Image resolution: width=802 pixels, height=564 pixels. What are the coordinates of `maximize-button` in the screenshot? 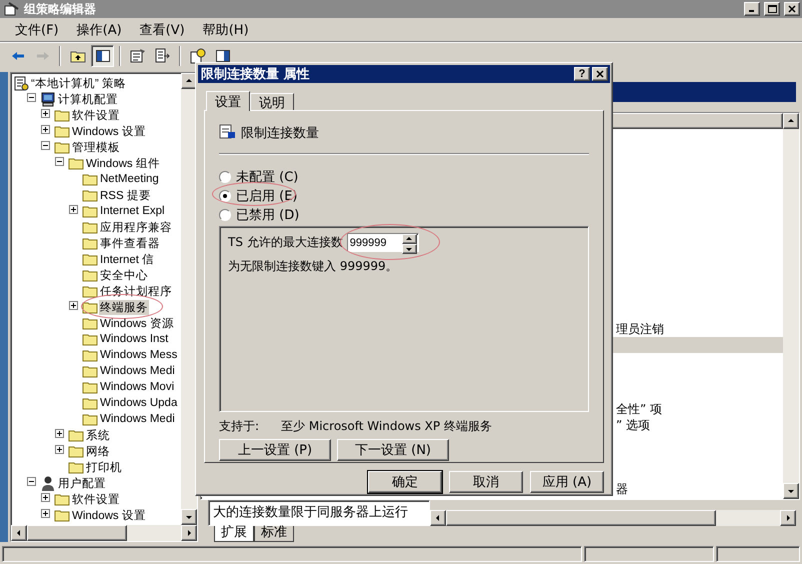 It's located at (772, 9).